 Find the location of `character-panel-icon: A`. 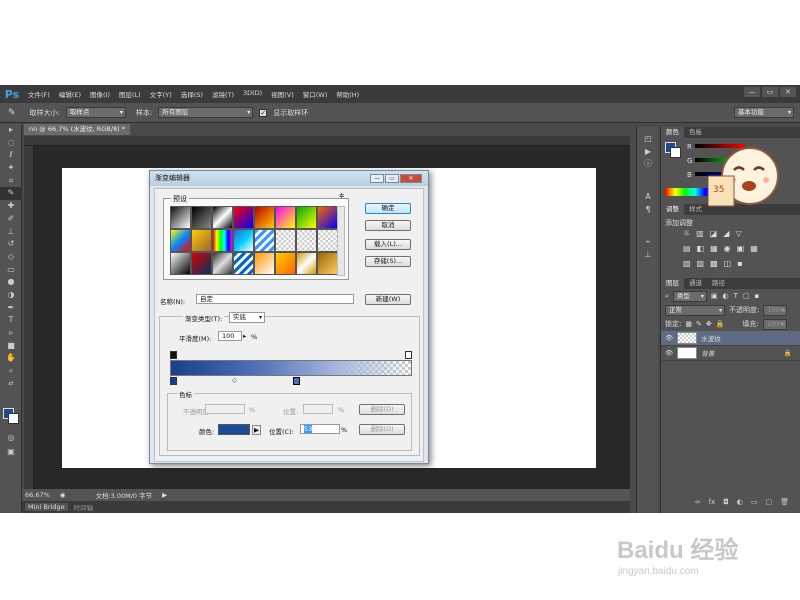

character-panel-icon: A is located at coordinates (648, 197).